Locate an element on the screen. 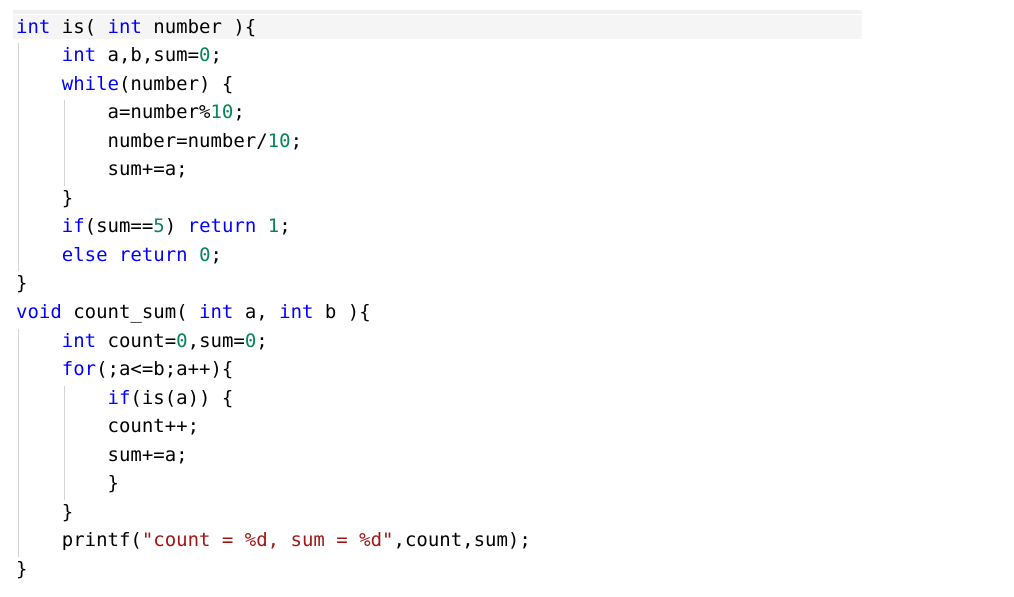  code-token: else is located at coordinates (84, 255).